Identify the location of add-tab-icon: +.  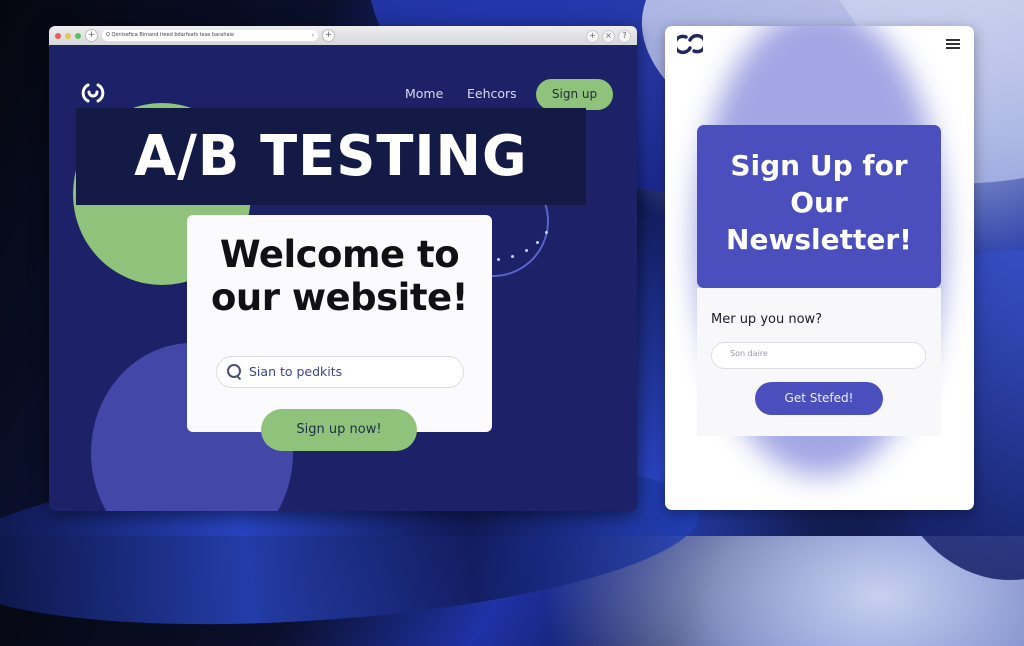
(328, 35).